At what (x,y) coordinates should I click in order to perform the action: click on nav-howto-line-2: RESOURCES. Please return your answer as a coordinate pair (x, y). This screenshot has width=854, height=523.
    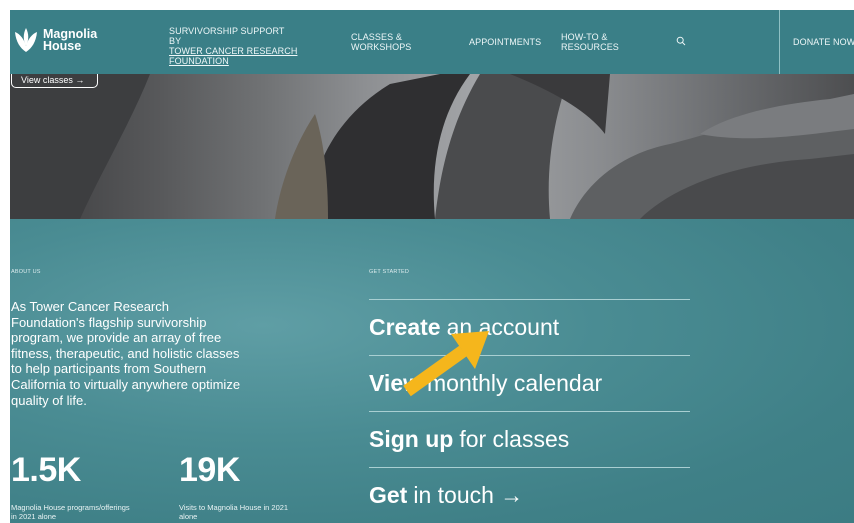
    Looking at the image, I should click on (590, 47).